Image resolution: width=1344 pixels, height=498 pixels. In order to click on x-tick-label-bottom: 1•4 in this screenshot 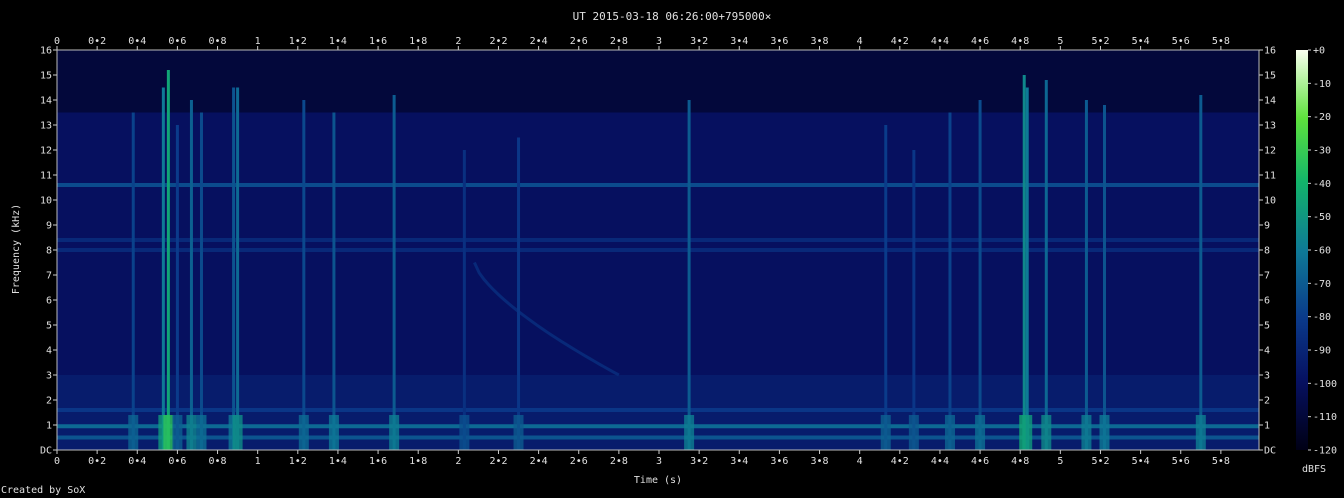, I will do `click(338, 461)`.